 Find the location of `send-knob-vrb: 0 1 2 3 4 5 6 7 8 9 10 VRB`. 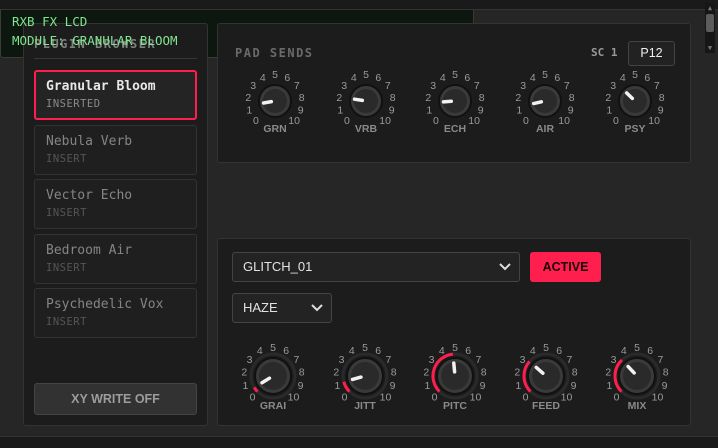

send-knob-vrb: 0 1 2 3 4 5 6 7 8 9 10 VRB is located at coordinates (366, 104).